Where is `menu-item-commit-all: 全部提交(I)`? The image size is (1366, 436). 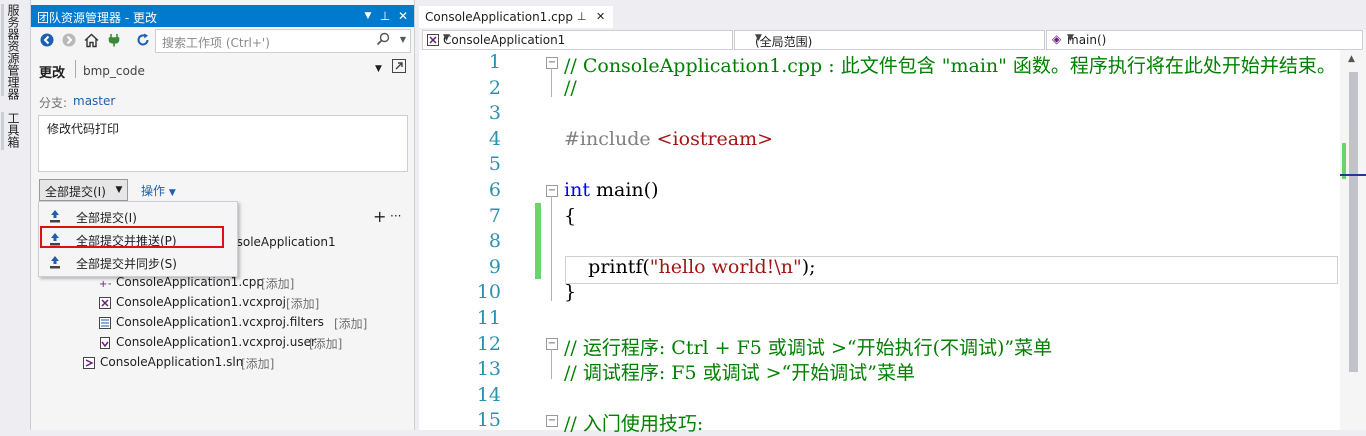
menu-item-commit-all: 全部提交(I) is located at coordinates (138, 216).